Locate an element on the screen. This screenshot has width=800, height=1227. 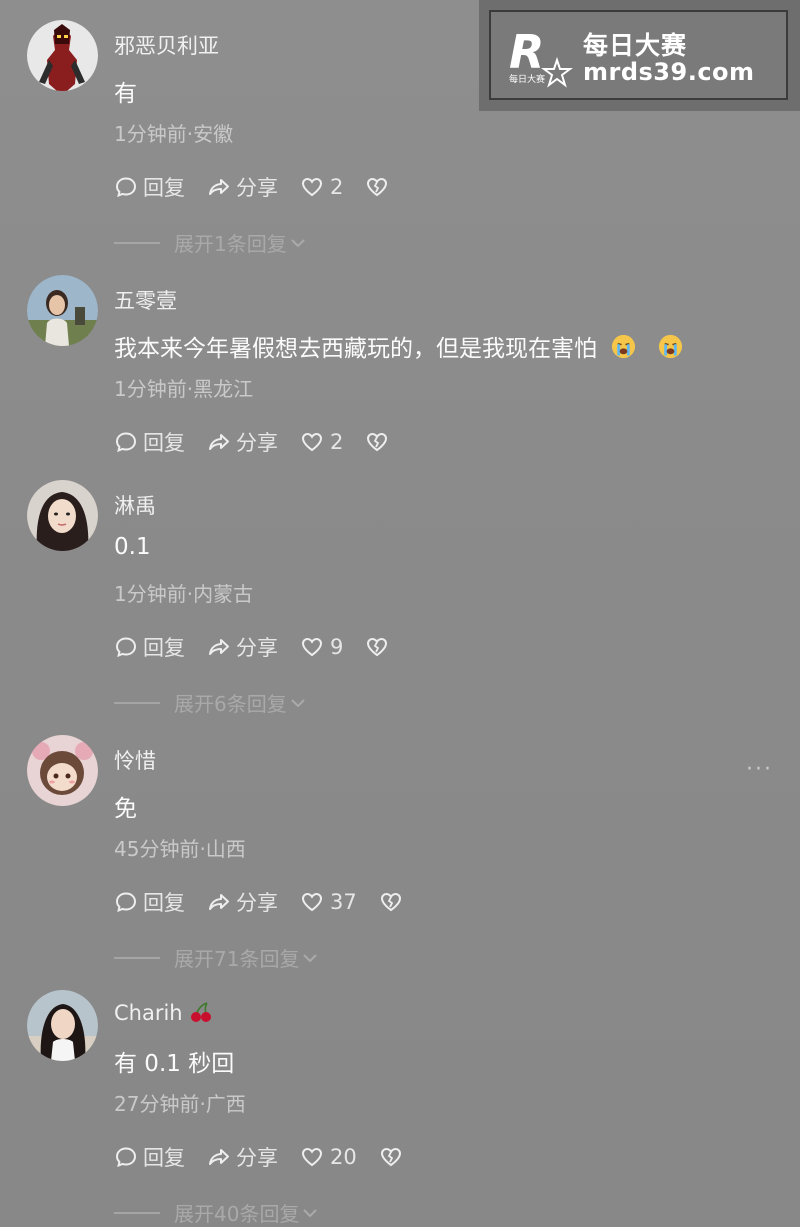
username: 淋禹 is located at coordinates (135, 505).